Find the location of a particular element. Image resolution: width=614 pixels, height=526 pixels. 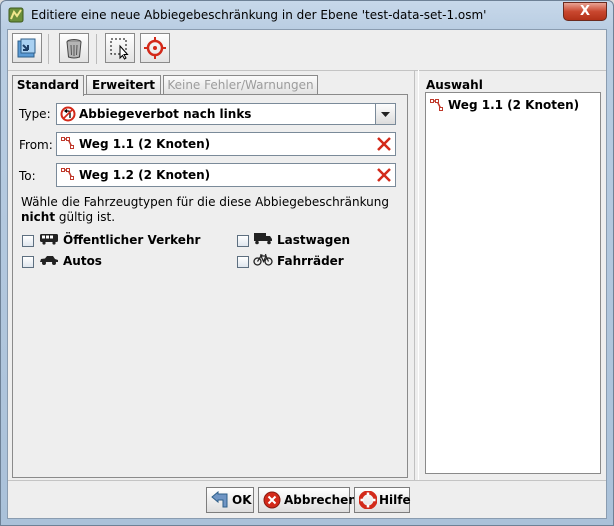

help-button: Hilfe is located at coordinates (382, 500).